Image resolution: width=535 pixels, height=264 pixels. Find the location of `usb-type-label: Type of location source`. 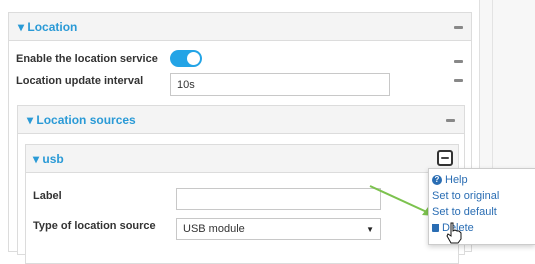

usb-type-label: Type of location source is located at coordinates (94, 226).